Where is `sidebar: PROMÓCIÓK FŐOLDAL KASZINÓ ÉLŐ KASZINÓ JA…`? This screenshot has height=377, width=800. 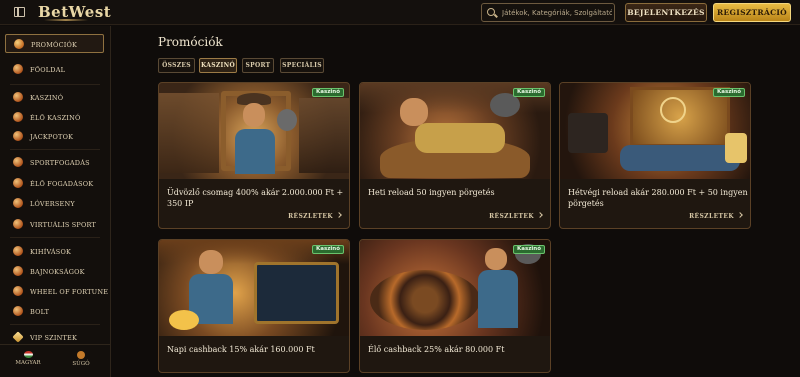
sidebar: PROMÓCIÓK FŐOLDAL KASZINÓ ÉLŐ KASZINÓ JA… is located at coordinates (55, 201).